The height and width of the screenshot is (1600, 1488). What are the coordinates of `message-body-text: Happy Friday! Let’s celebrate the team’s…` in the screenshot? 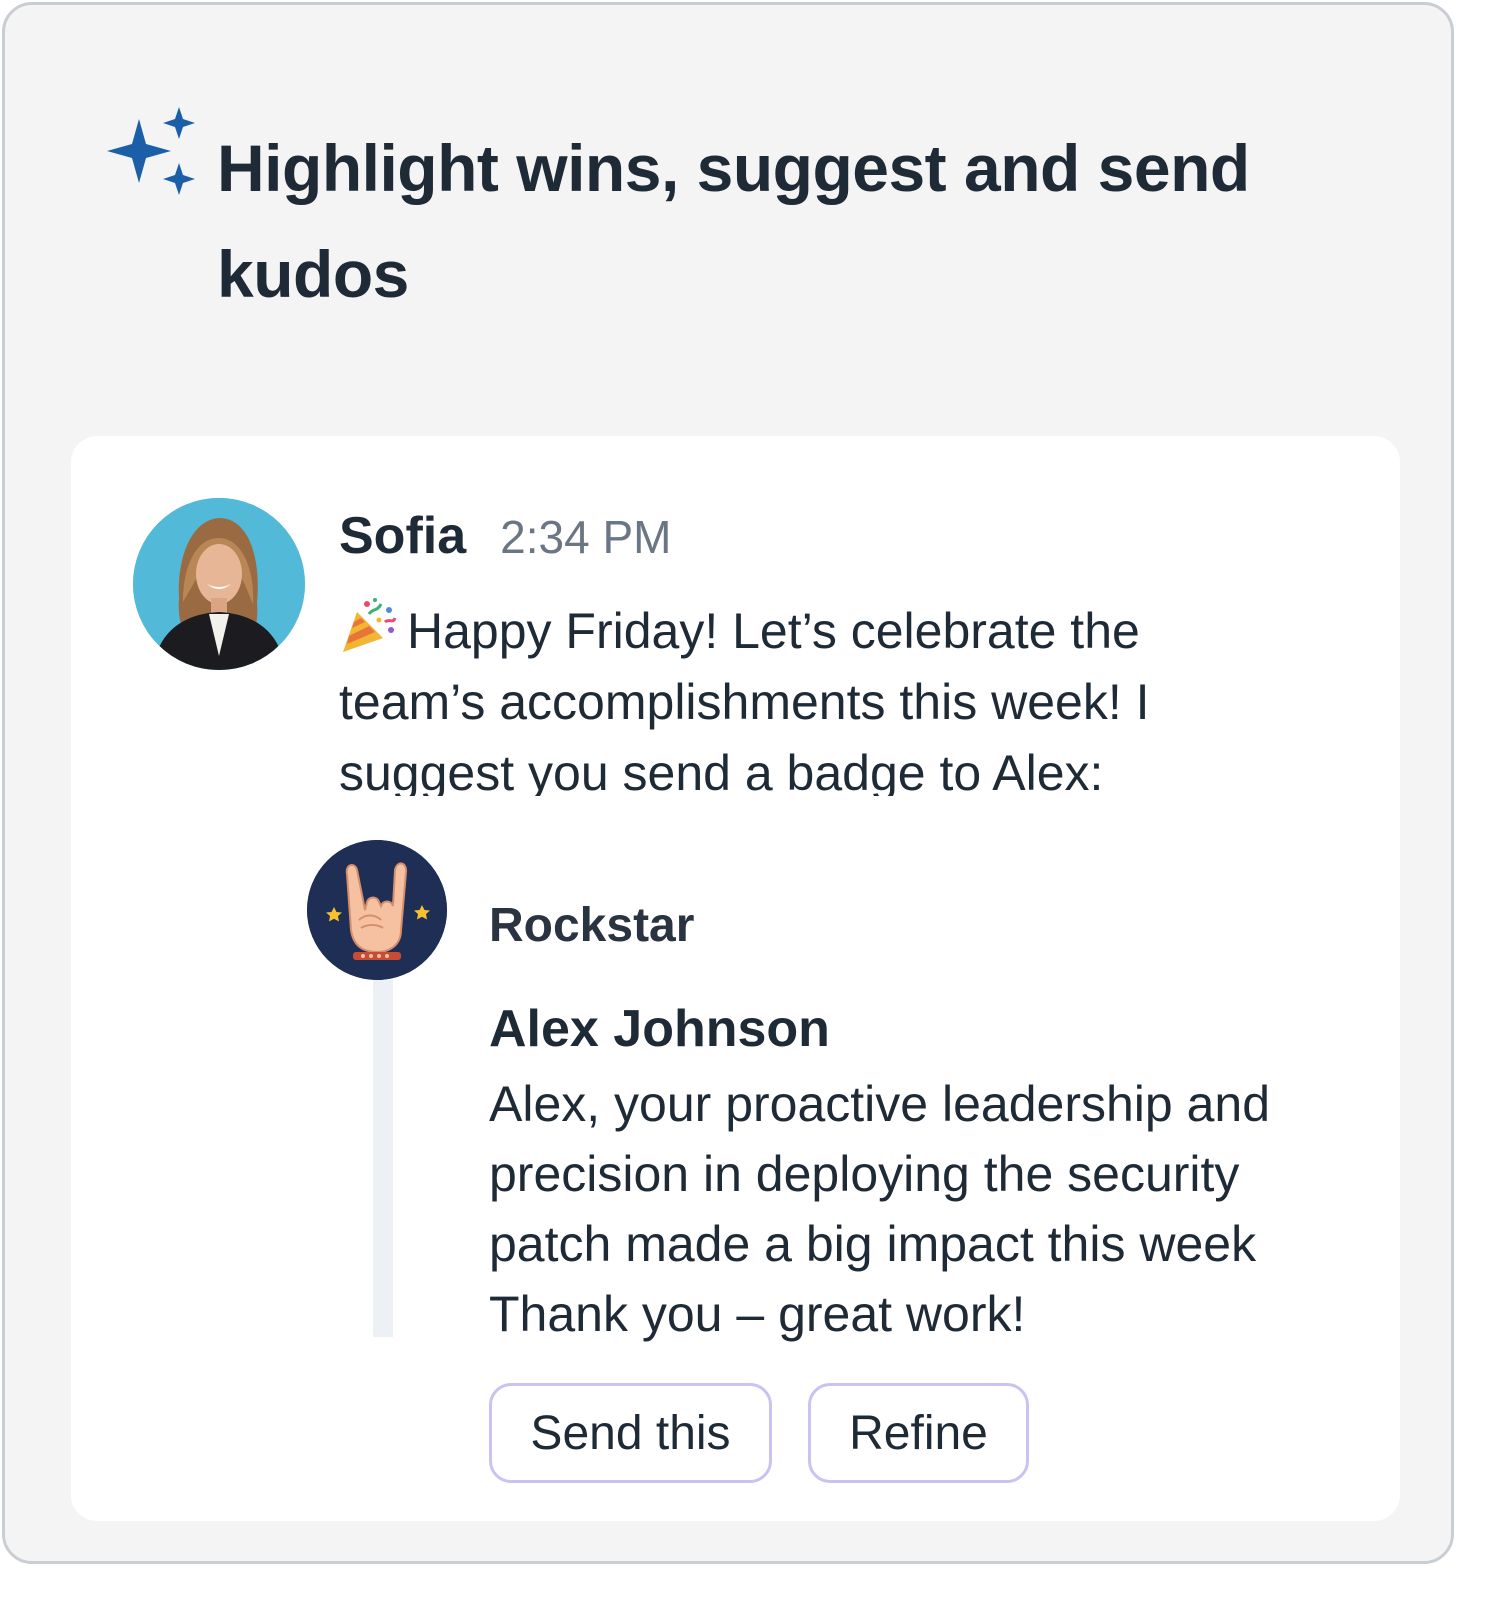 It's located at (744, 699).